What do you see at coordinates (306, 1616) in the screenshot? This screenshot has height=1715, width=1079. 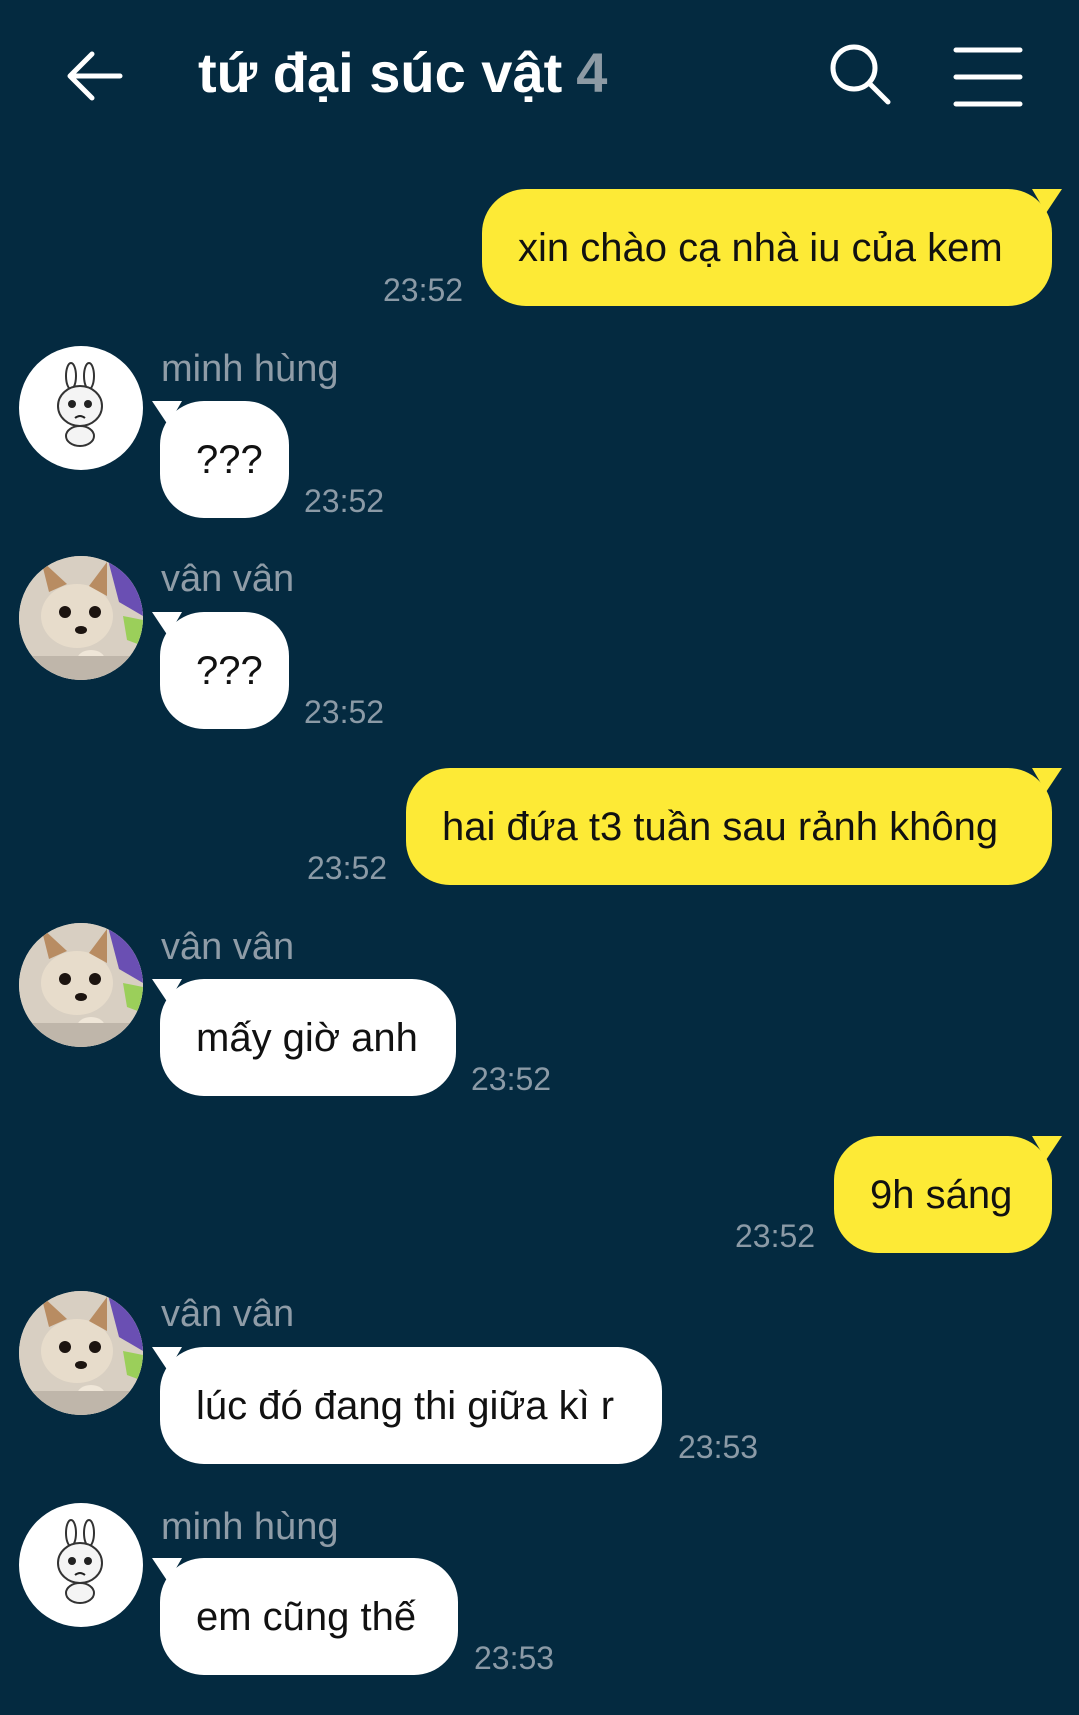 I see `message-text: em cũng thế` at bounding box center [306, 1616].